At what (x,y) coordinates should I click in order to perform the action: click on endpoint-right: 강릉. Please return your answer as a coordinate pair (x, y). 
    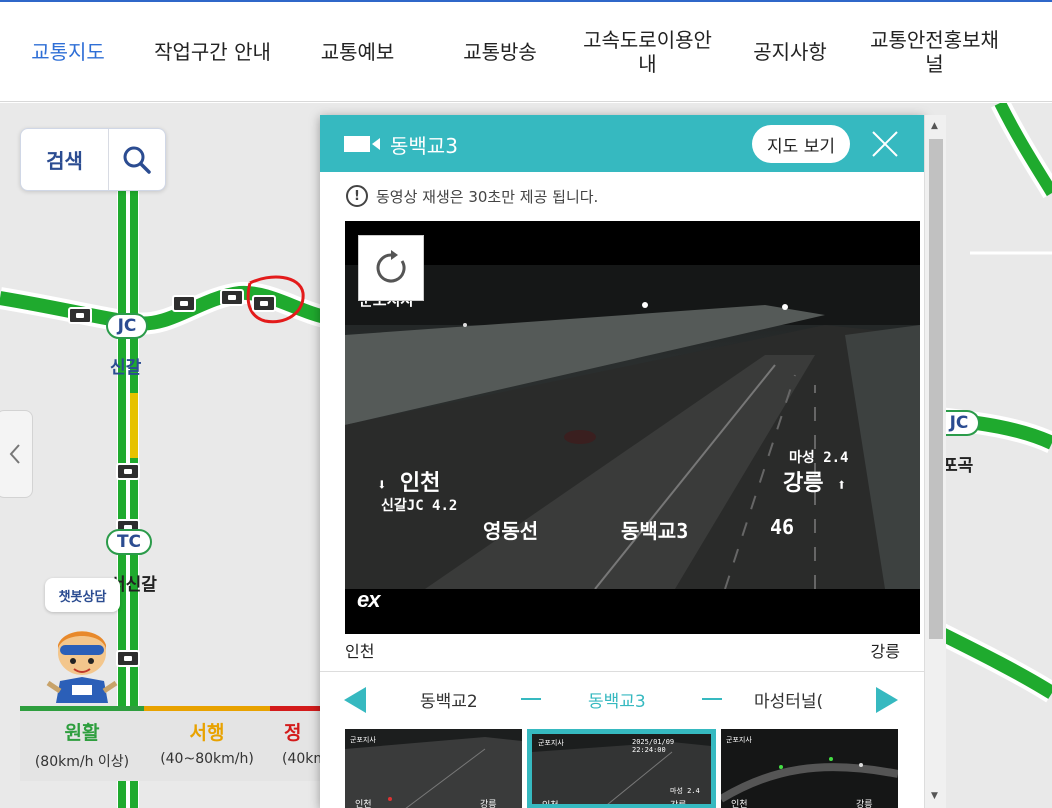
    Looking at the image, I should click on (885, 651).